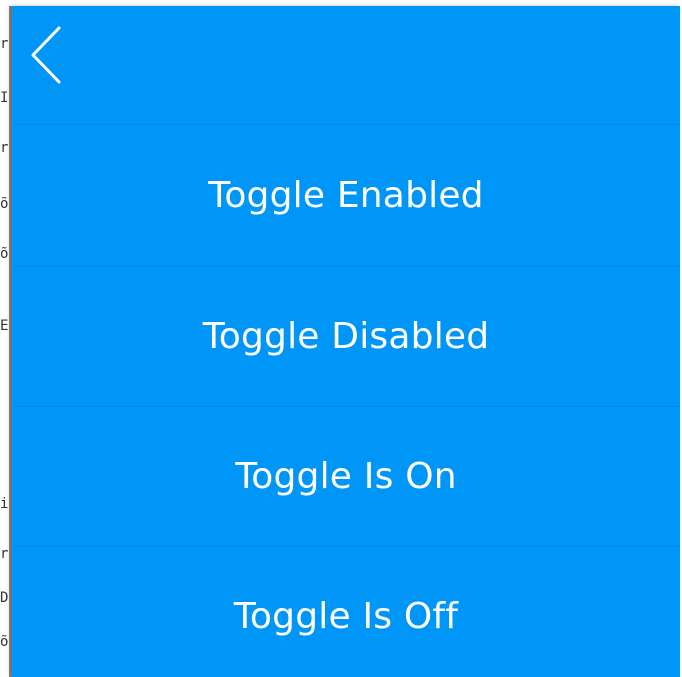 This screenshot has height=677, width=682. Describe the element at coordinates (4, 598) in the screenshot. I see `underlying-text-fragment: D` at that location.